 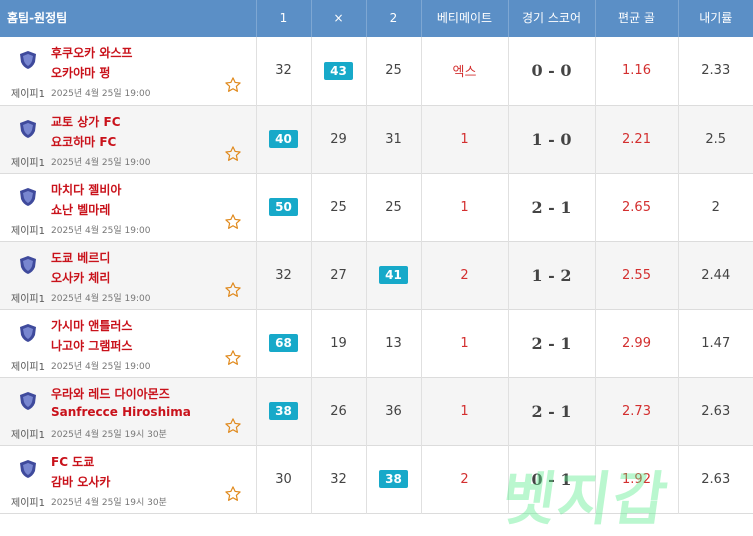 I want to click on odds-draw: 27, so click(x=339, y=275).